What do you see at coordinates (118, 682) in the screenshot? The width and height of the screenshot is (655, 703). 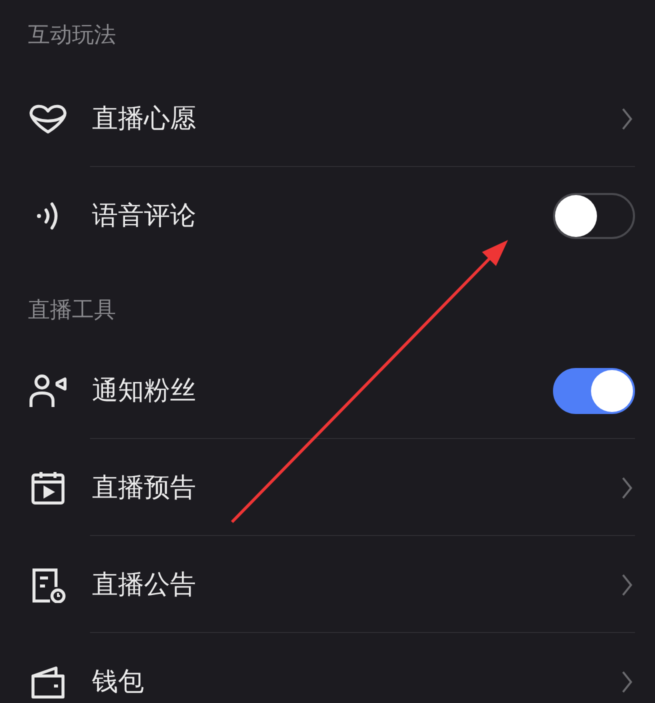 I see `setting-label: 钱包` at bounding box center [118, 682].